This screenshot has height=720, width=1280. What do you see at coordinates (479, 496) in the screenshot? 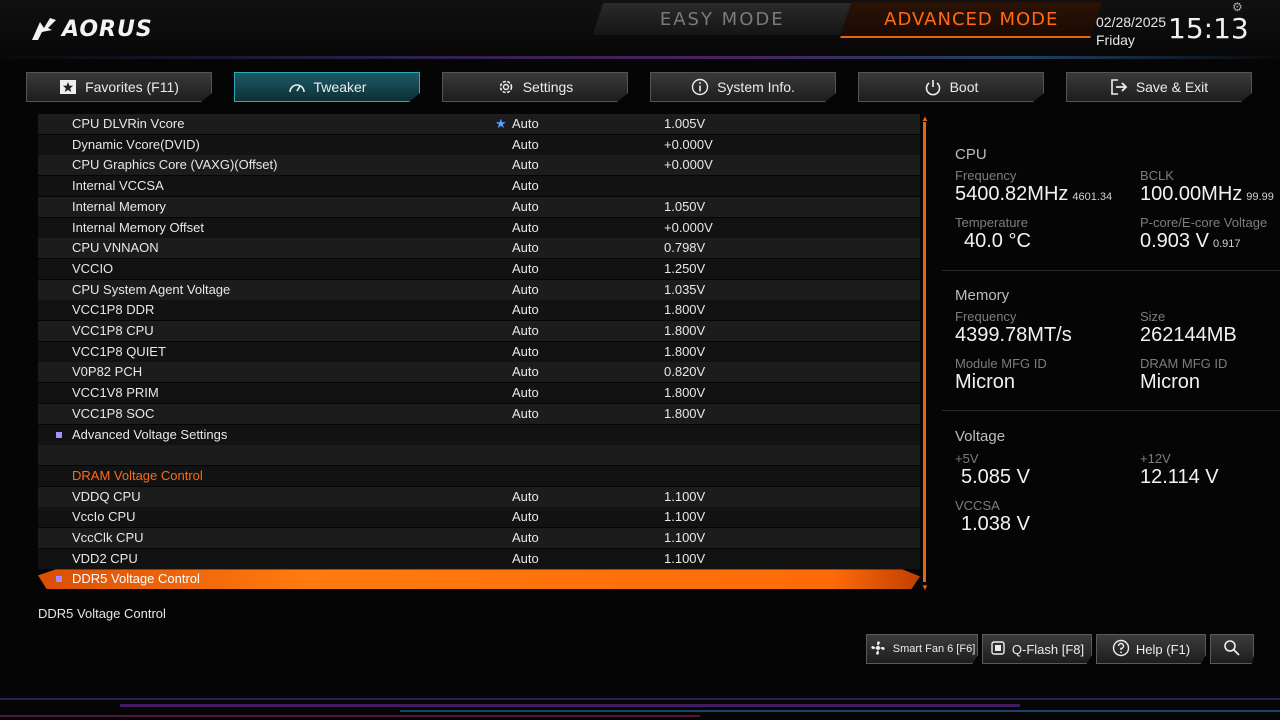
I see `setting-row: VDDQ CPU Auto 1.100V` at bounding box center [479, 496].